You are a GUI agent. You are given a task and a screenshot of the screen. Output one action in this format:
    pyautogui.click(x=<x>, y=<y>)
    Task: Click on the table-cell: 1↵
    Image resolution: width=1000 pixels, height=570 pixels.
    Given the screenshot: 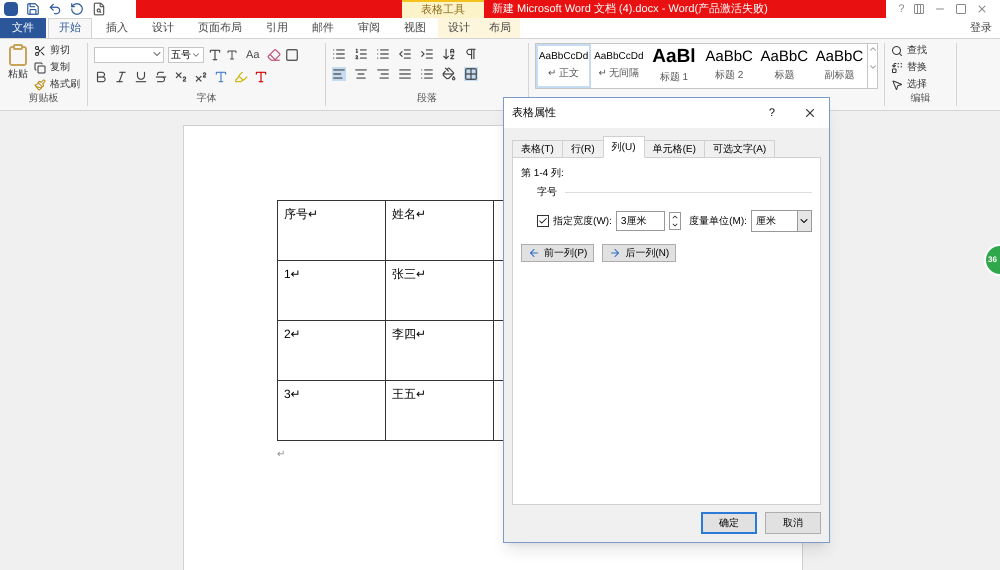 What is the action you would take?
    pyautogui.click(x=332, y=290)
    